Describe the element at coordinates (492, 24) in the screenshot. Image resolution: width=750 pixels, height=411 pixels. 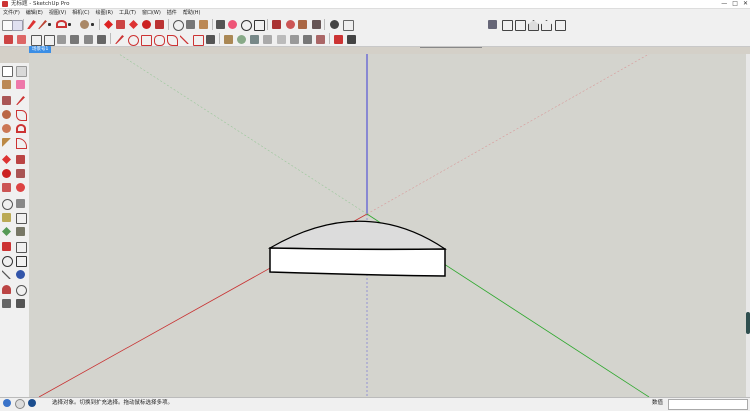
I see `iso-view-icon` at that location.